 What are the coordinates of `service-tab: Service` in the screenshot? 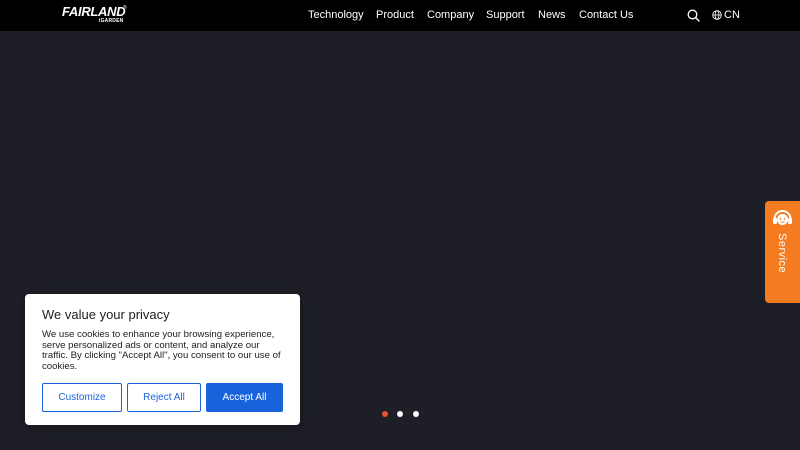 It's located at (782, 252).